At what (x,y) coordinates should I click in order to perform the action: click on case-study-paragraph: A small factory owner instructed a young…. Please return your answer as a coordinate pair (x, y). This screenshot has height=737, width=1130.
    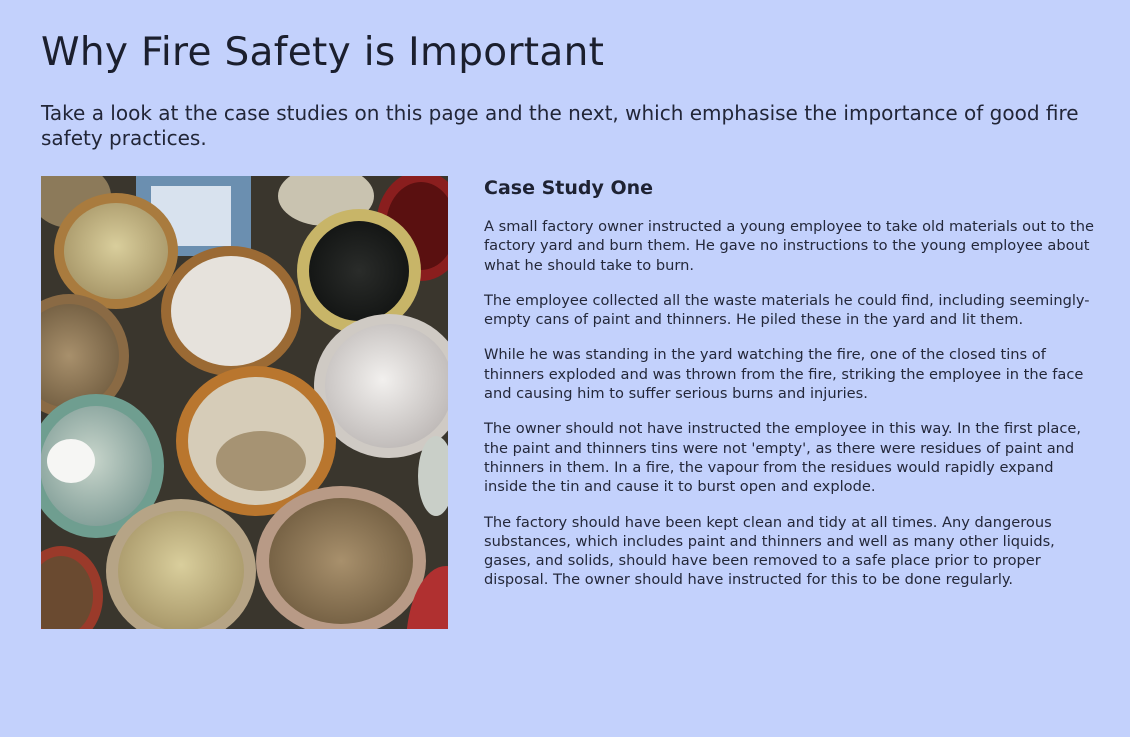
    Looking at the image, I should click on (789, 246).